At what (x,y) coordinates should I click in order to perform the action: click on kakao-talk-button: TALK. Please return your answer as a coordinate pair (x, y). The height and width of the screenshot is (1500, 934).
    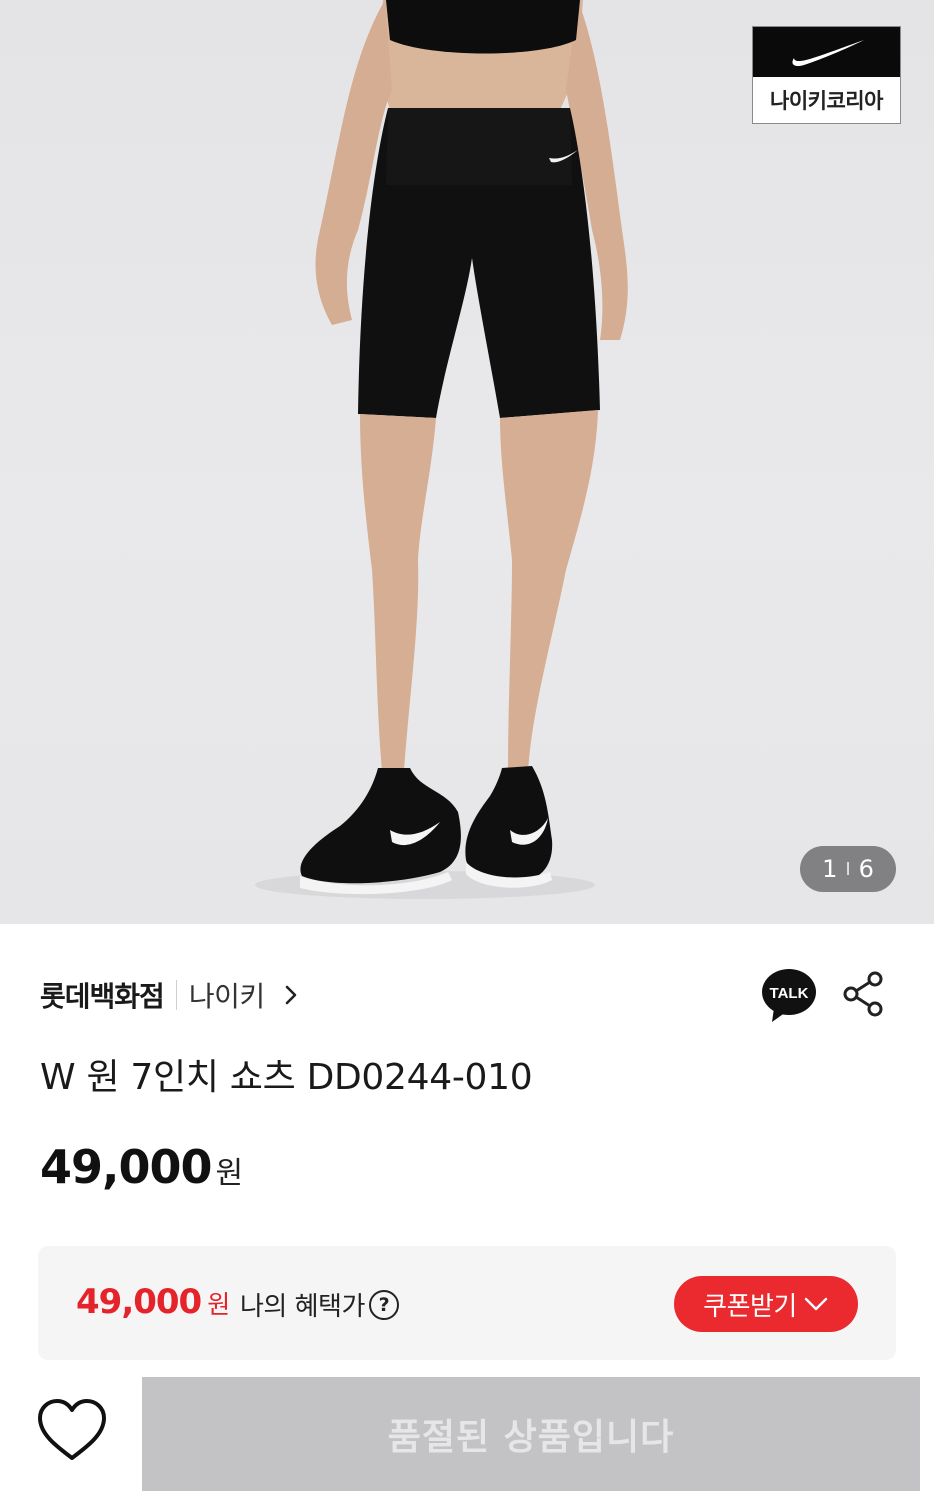
    Looking at the image, I should click on (789, 995).